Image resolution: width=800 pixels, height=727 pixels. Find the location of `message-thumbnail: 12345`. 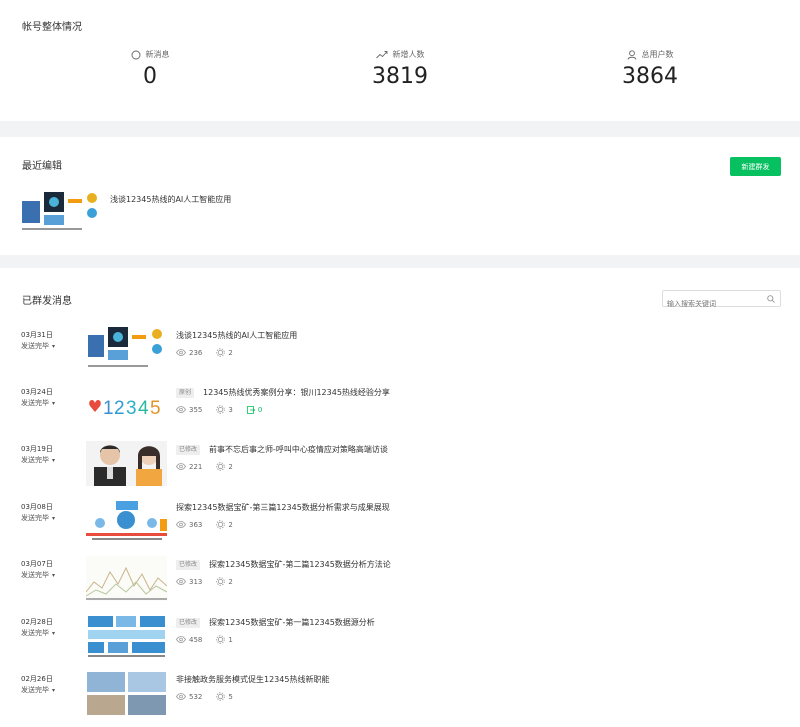

message-thumbnail: 12345 is located at coordinates (126, 406).